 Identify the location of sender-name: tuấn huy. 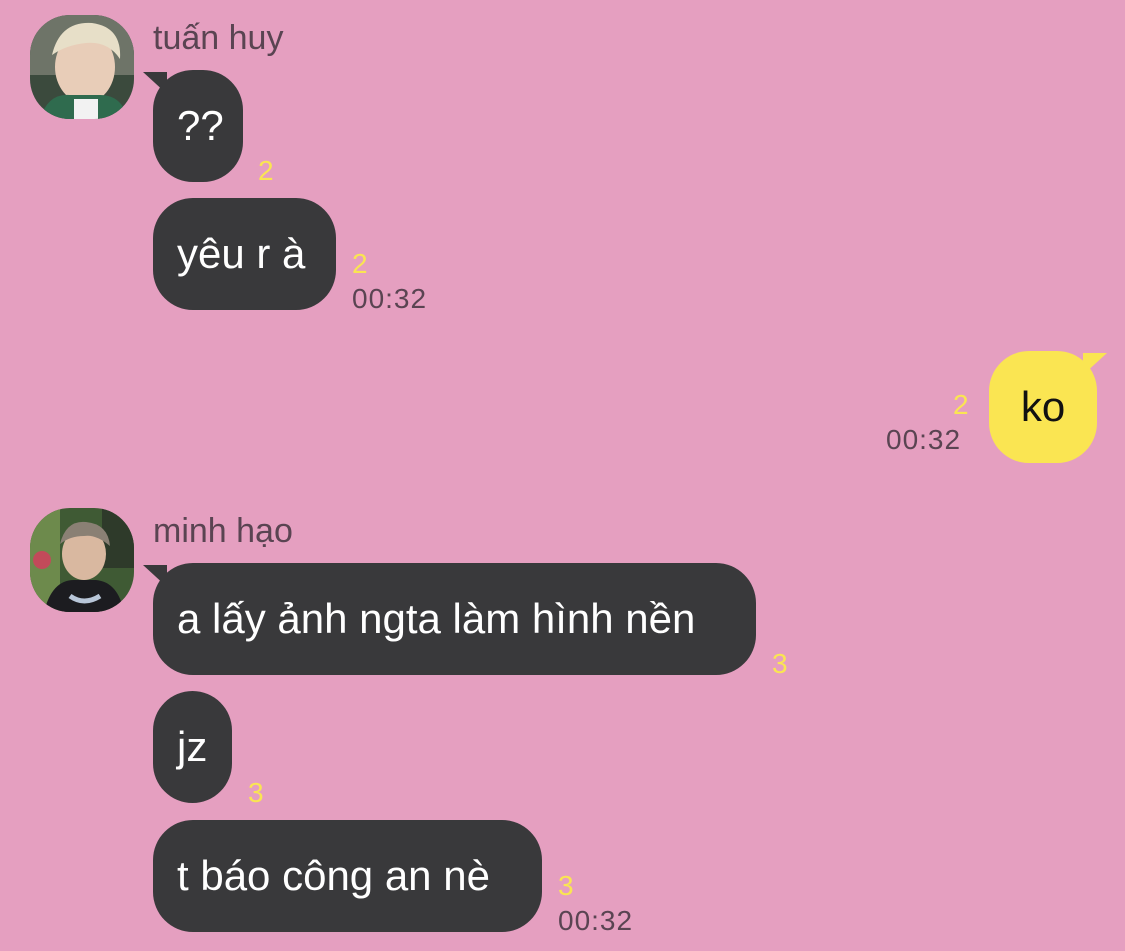
(218, 38).